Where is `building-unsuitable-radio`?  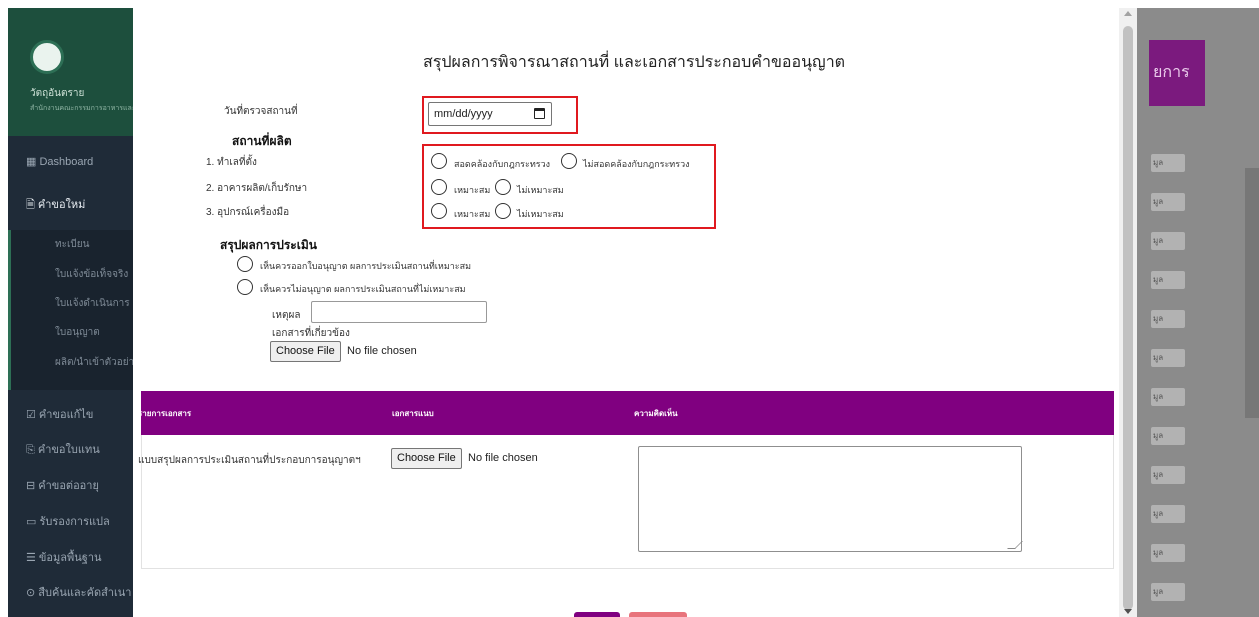
building-unsuitable-radio is located at coordinates (503, 187).